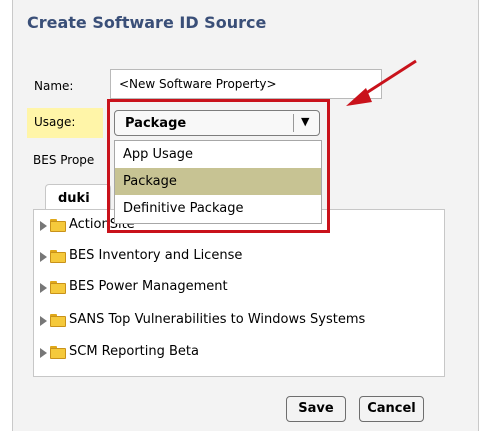  Describe the element at coordinates (217, 123) in the screenshot. I see `usage-select: Package ▼` at that location.